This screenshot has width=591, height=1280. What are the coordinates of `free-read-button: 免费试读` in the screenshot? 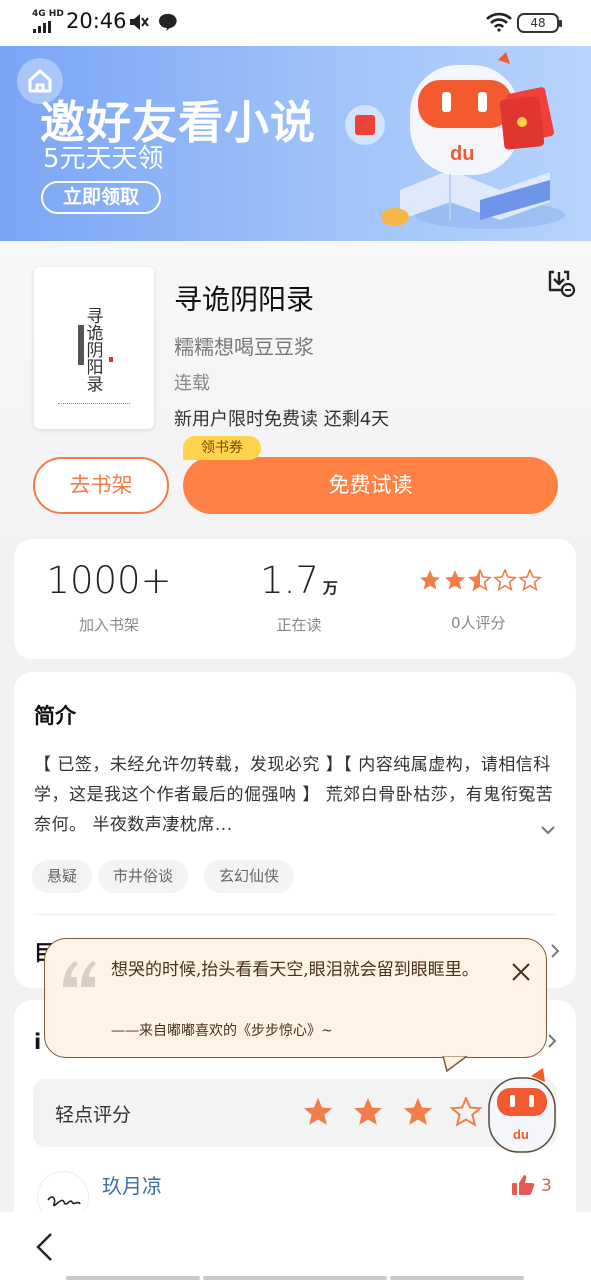 It's located at (370, 485).